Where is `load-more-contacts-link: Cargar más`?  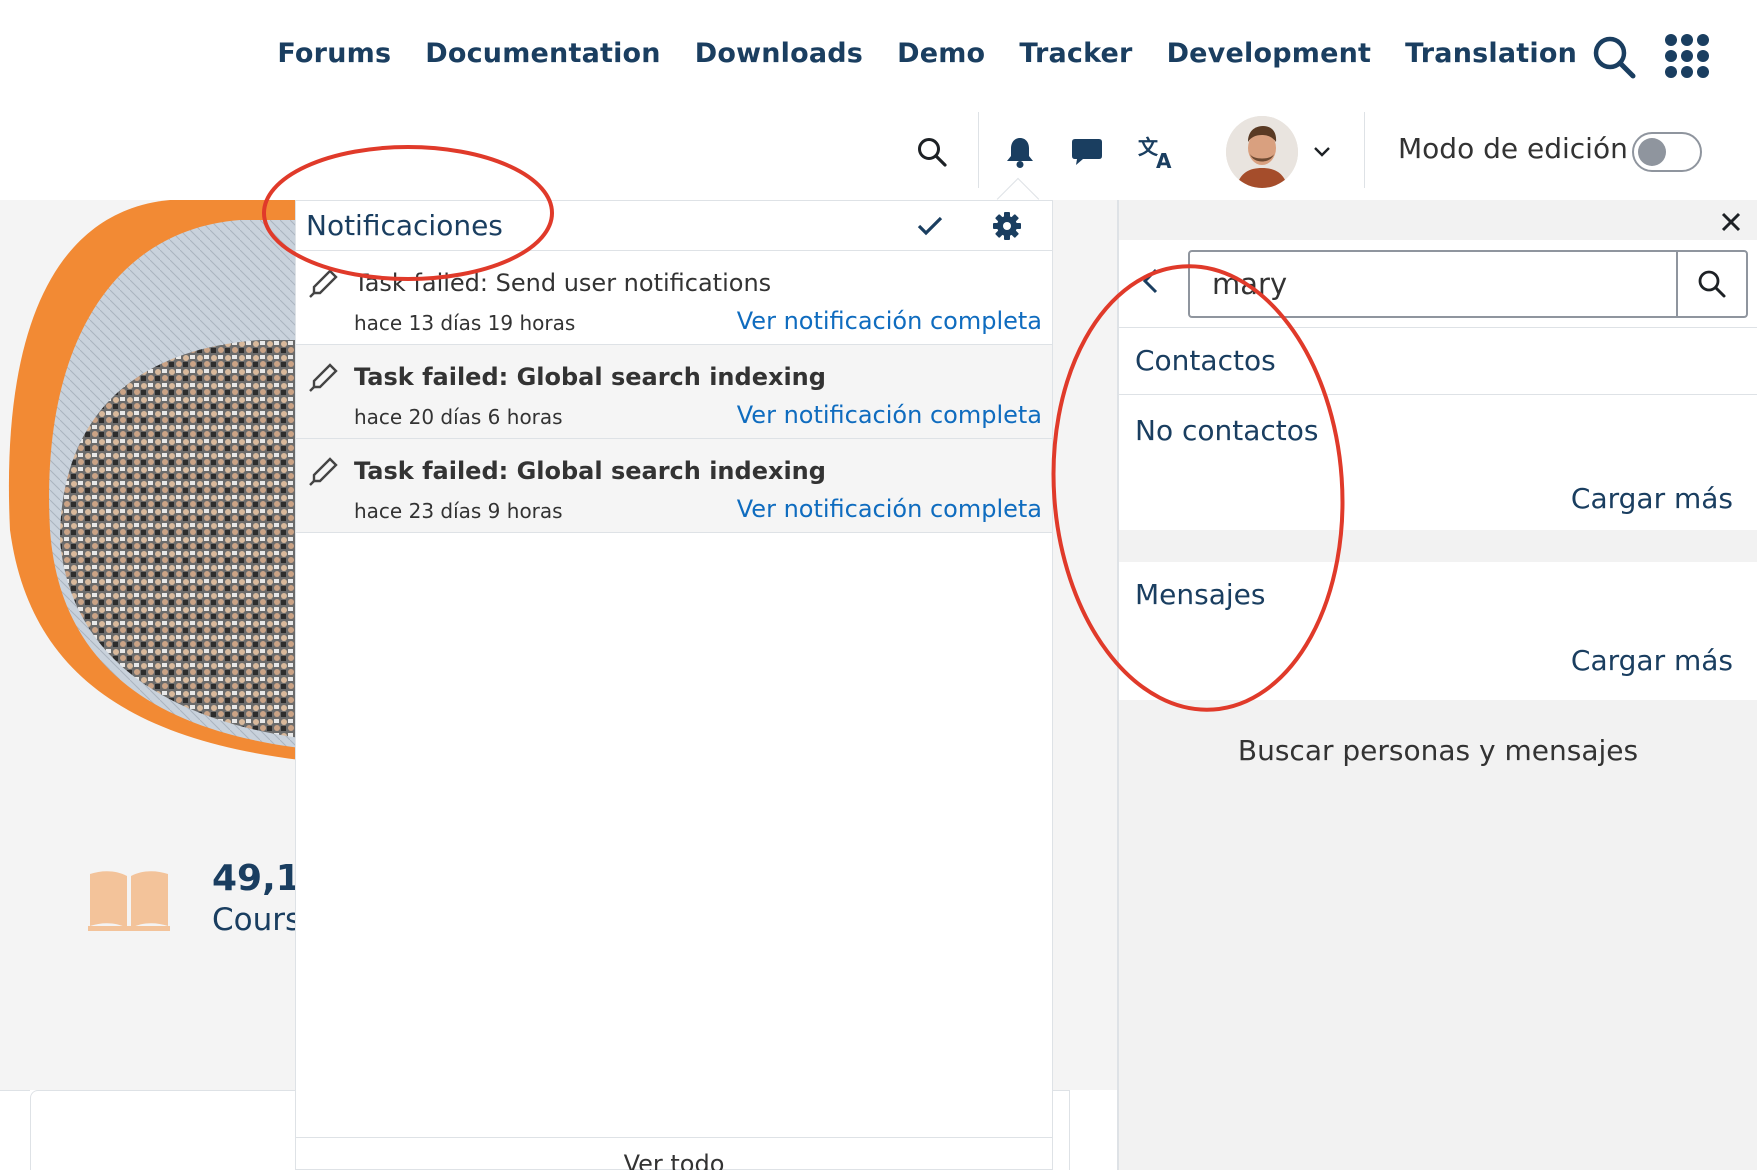 load-more-contacts-link: Cargar más is located at coordinates (1652, 498).